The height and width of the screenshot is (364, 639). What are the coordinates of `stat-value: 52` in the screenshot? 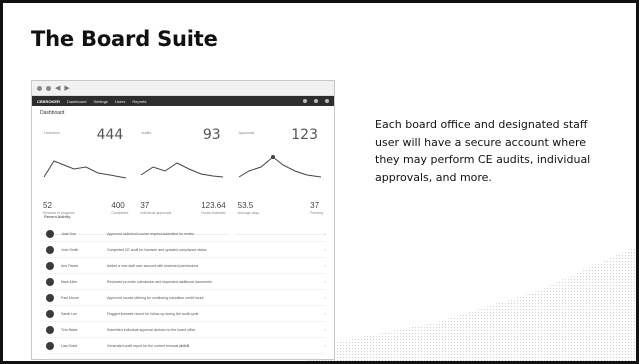 It's located at (47, 205).